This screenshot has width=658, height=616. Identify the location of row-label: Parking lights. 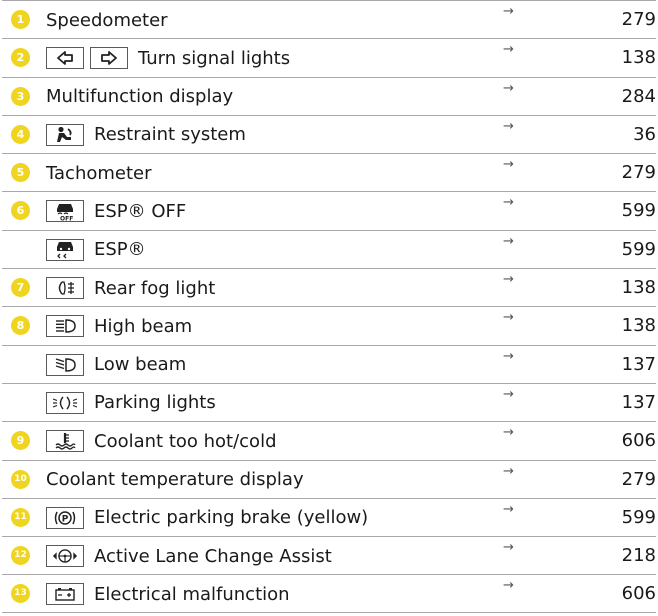
(155, 403).